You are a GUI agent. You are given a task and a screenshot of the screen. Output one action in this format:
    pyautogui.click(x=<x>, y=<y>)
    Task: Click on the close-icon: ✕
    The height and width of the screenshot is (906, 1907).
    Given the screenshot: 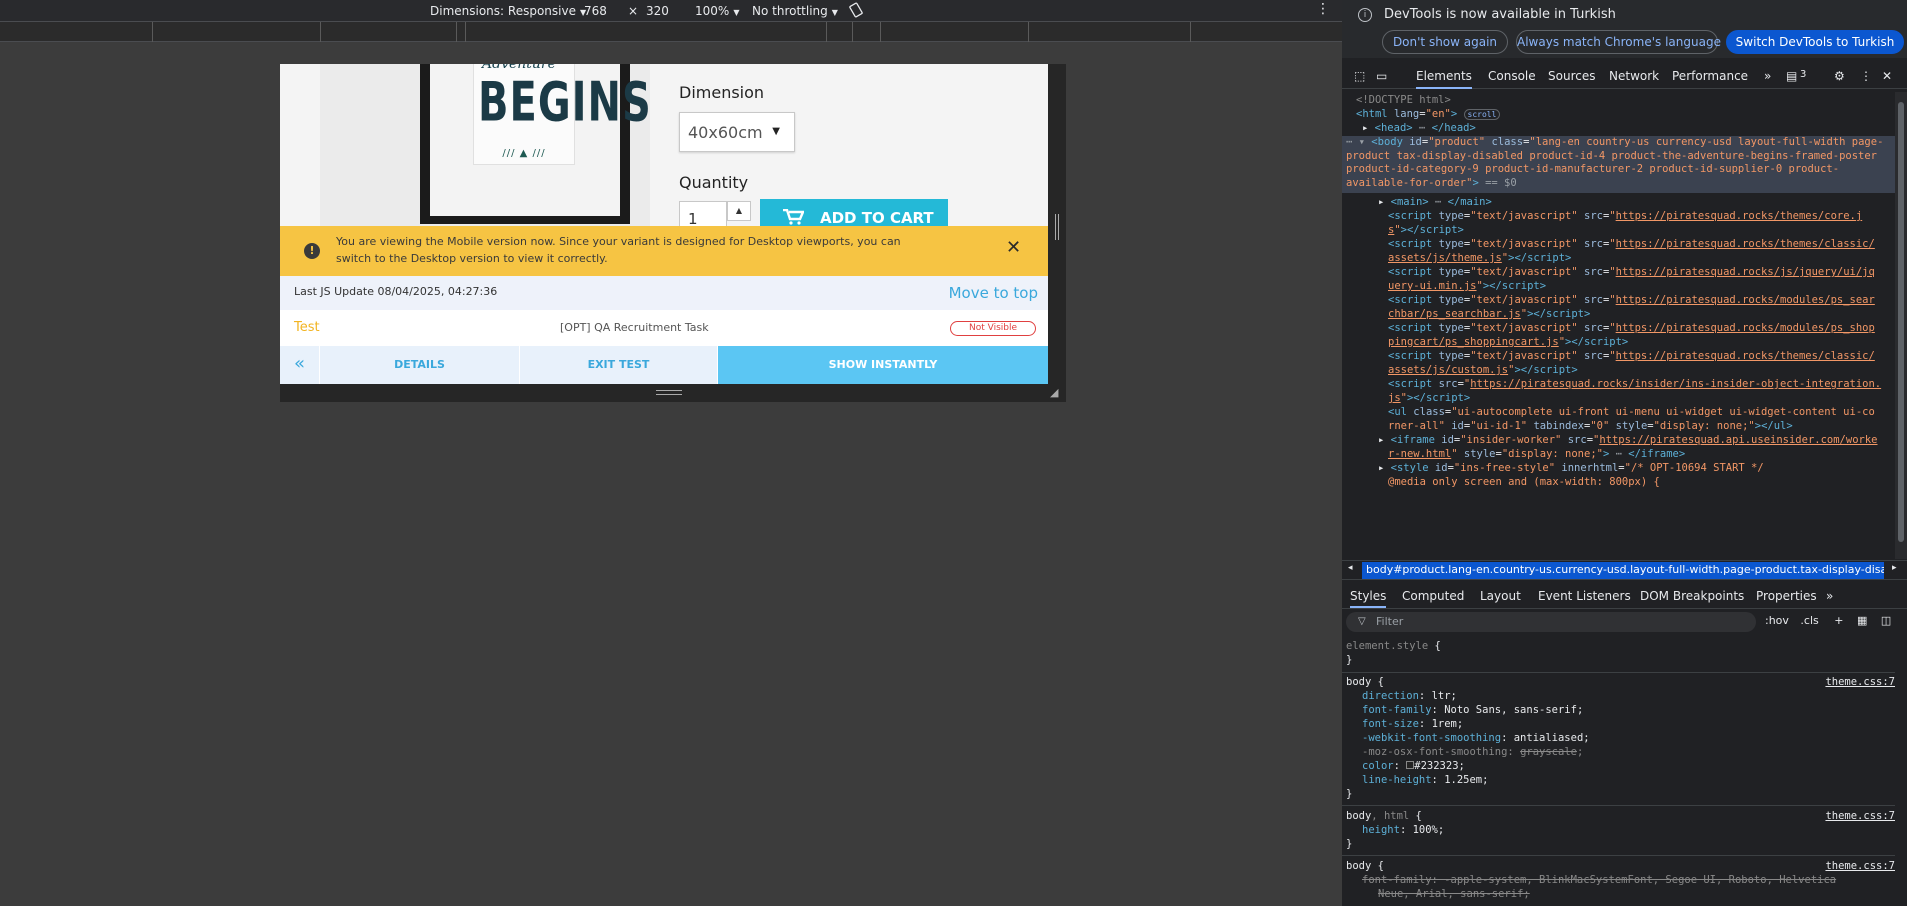 What is the action you would take?
    pyautogui.click(x=1013, y=248)
    